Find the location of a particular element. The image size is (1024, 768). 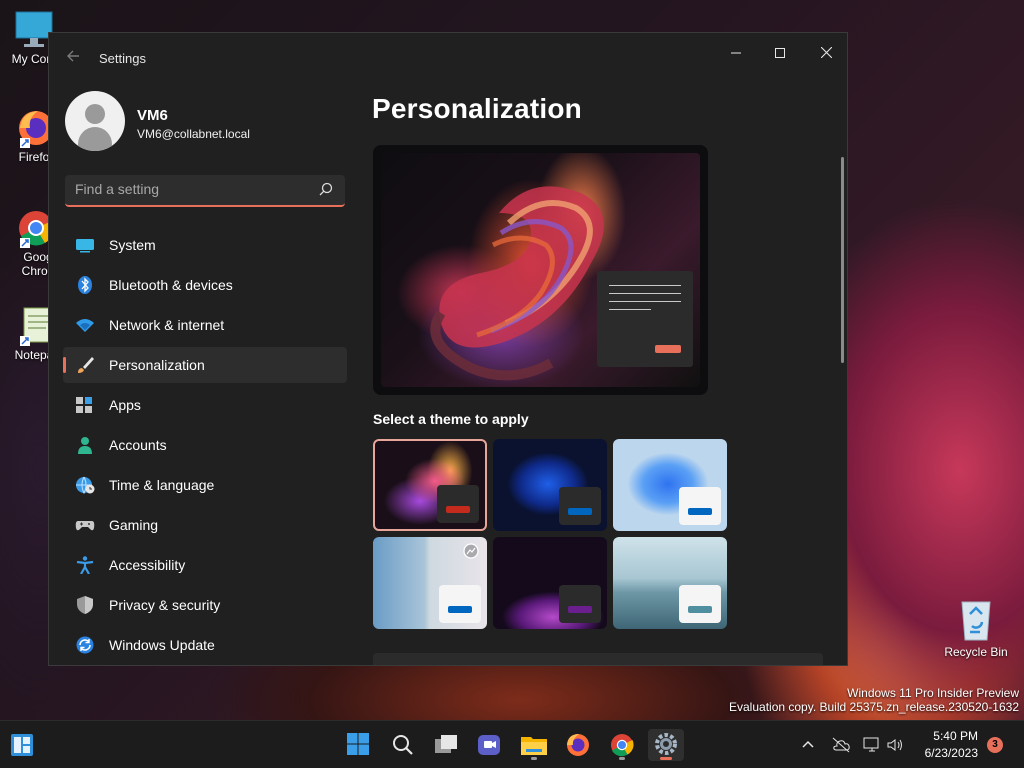

arrow-left-icon is located at coordinates (73, 56).